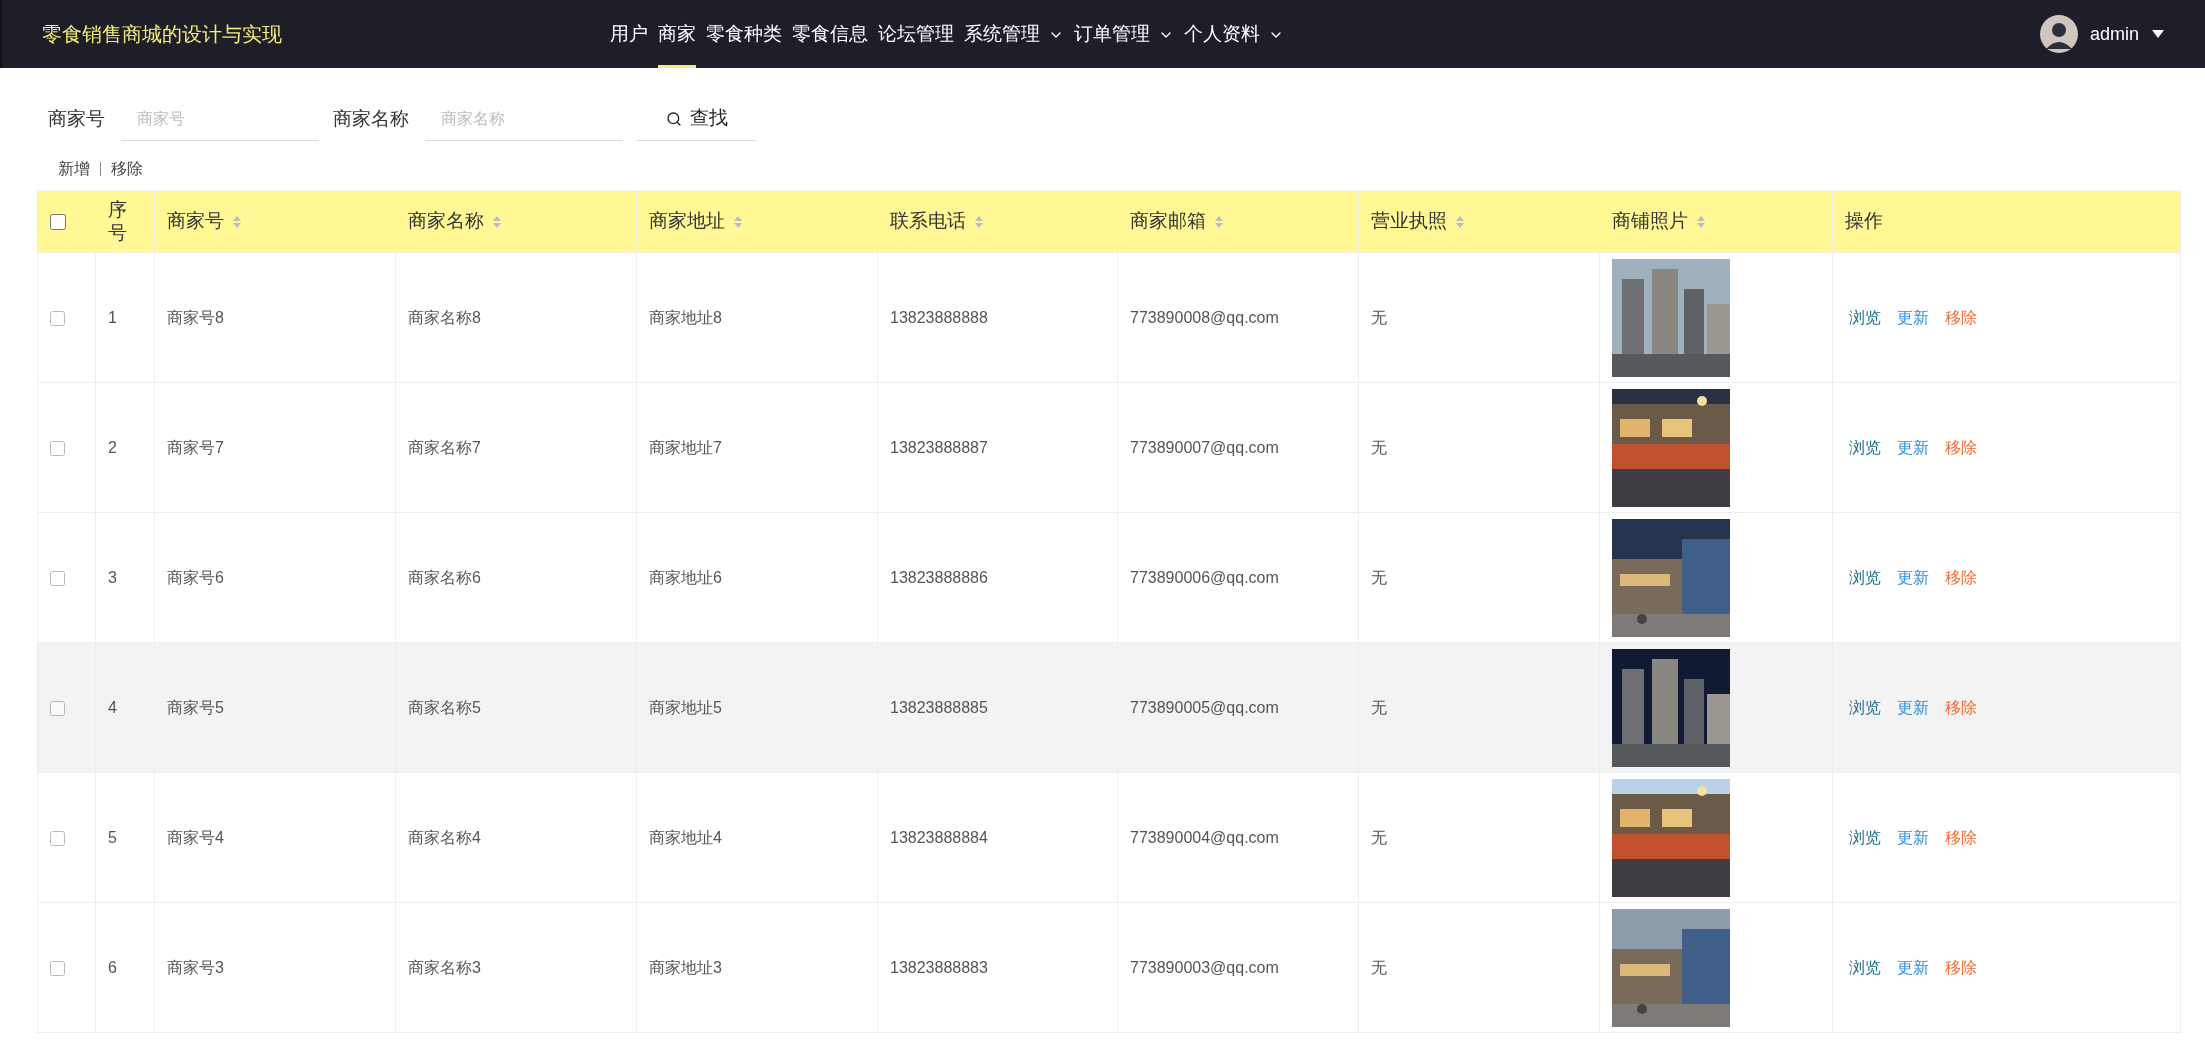 This screenshot has width=2205, height=1052. Describe the element at coordinates (685, 317) in the screenshot. I see `table-cell: 商家地址8` at that location.